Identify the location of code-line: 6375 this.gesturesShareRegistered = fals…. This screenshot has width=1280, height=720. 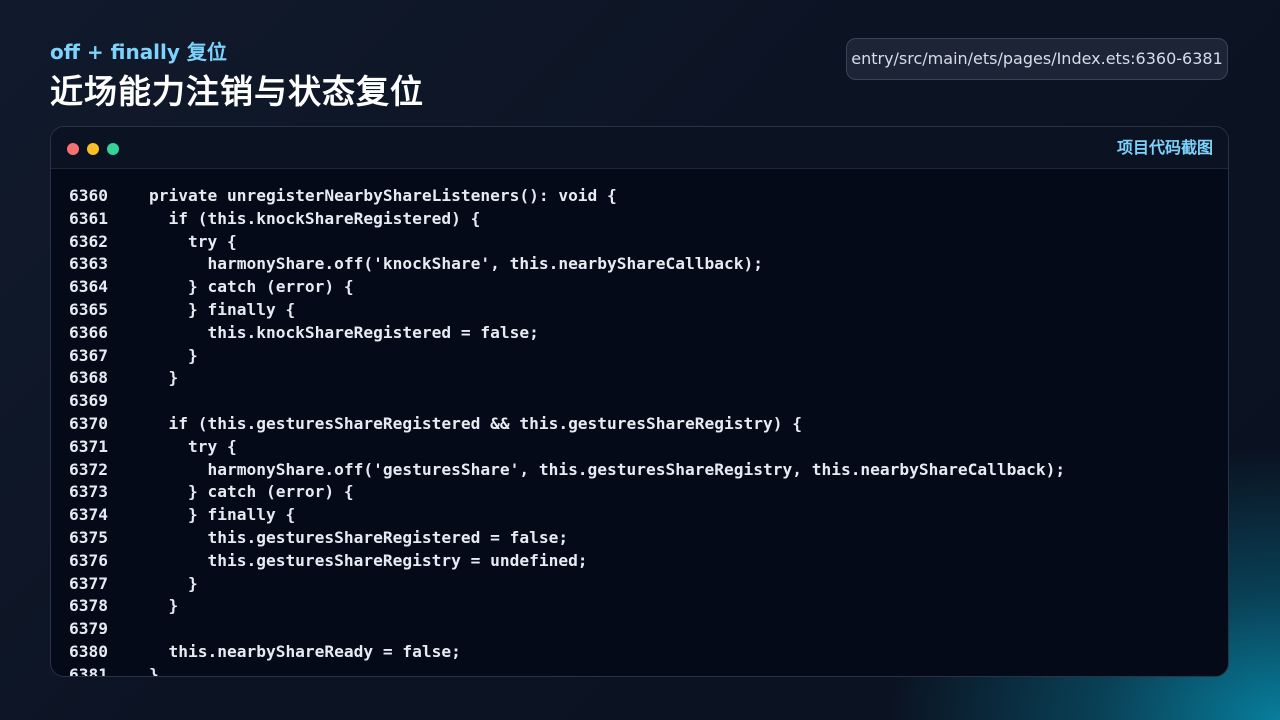
(639, 538).